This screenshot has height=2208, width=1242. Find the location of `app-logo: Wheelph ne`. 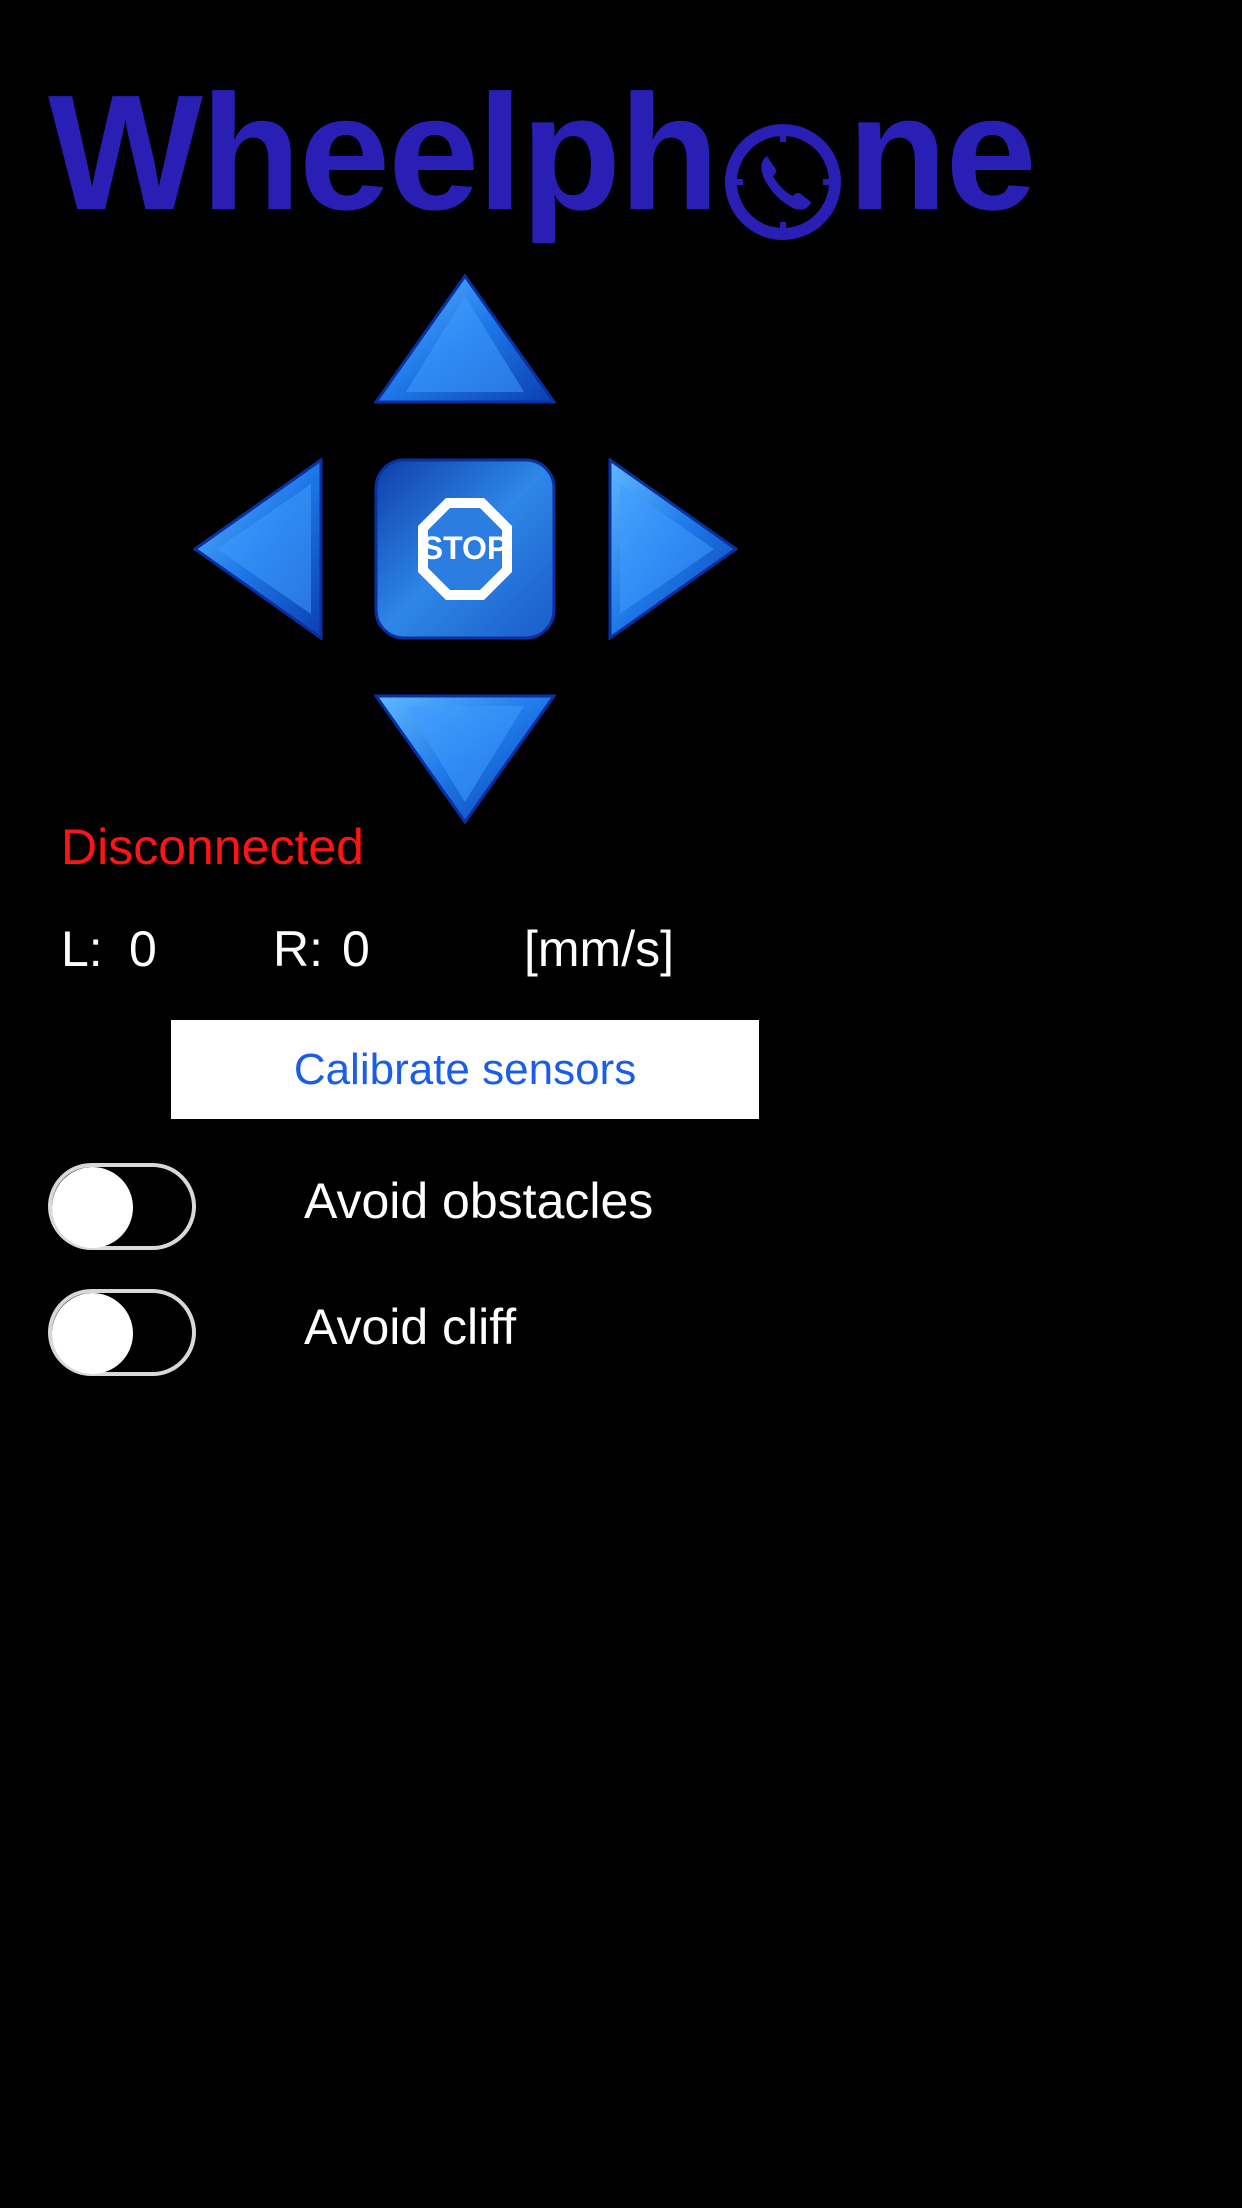

app-logo: Wheelph ne is located at coordinates (542, 152).